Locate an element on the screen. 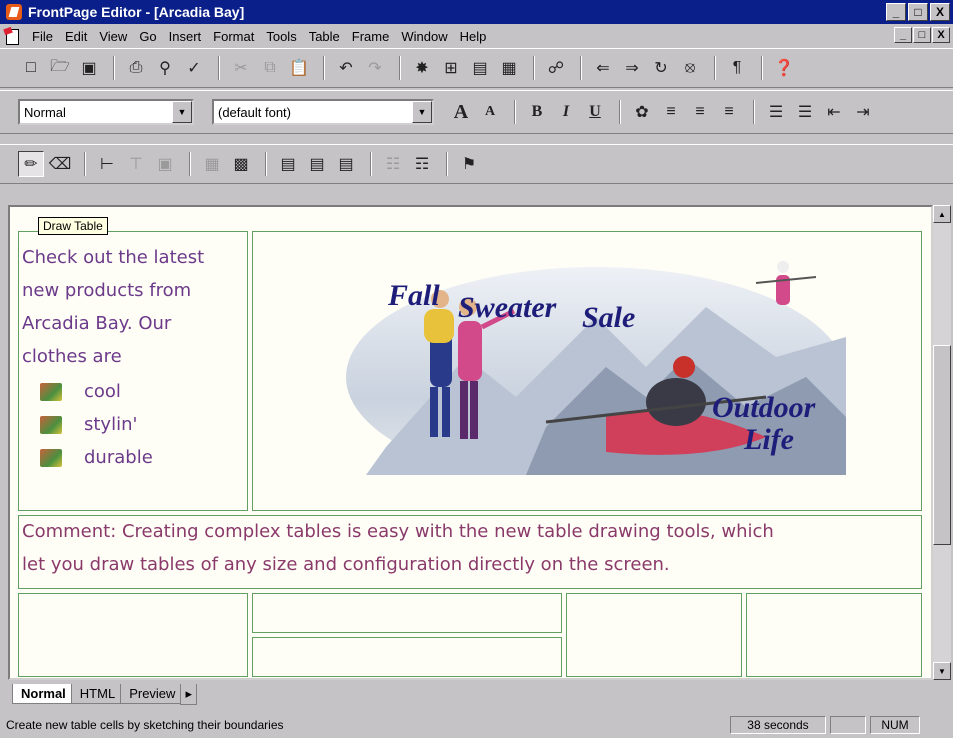 The width and height of the screenshot is (953, 738). scroll-up-icon: ▲ is located at coordinates (942, 214).